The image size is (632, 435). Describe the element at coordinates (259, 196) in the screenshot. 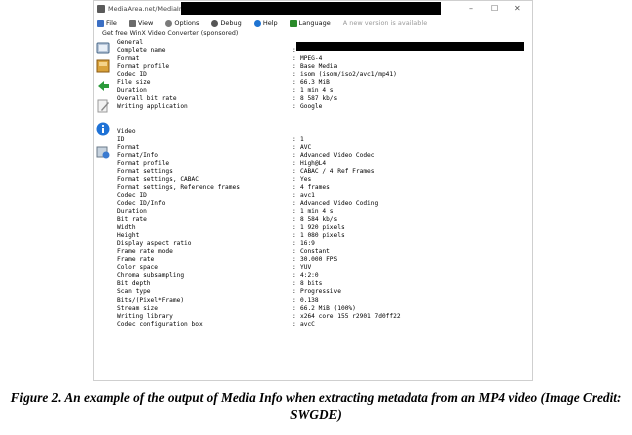

I see `video-row: Codec ID: avc1` at that location.